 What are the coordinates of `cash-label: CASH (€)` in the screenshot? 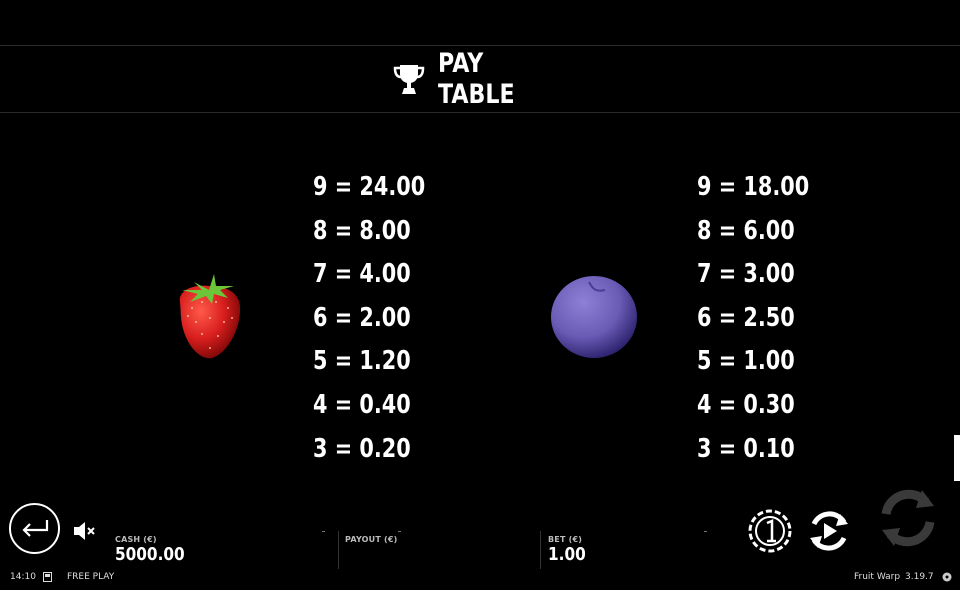 It's located at (136, 539).